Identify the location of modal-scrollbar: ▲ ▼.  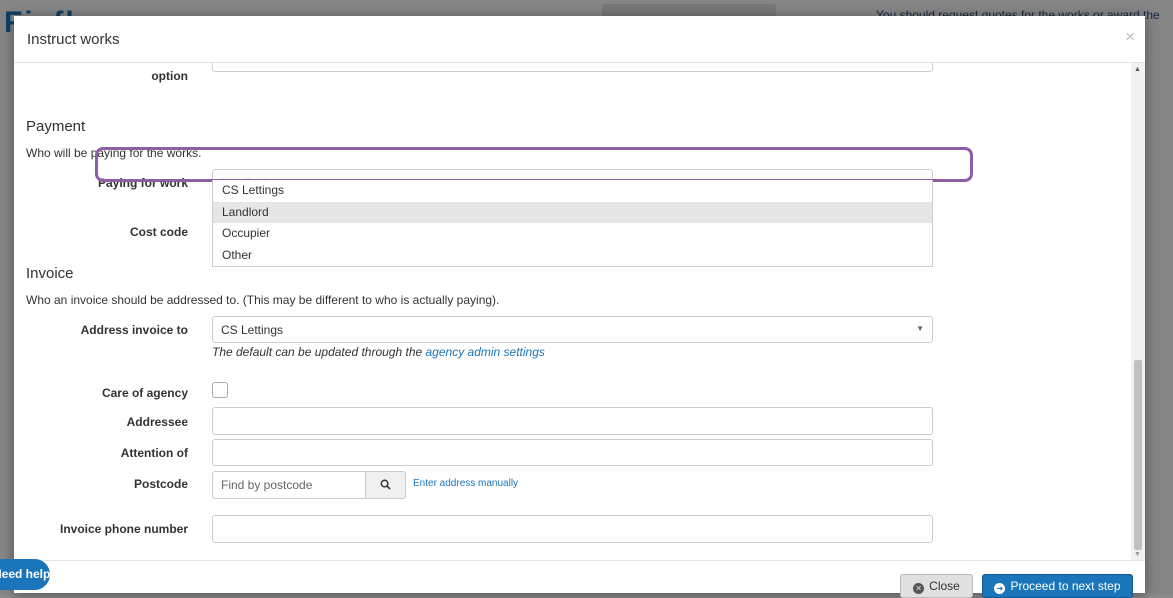
(1138, 311).